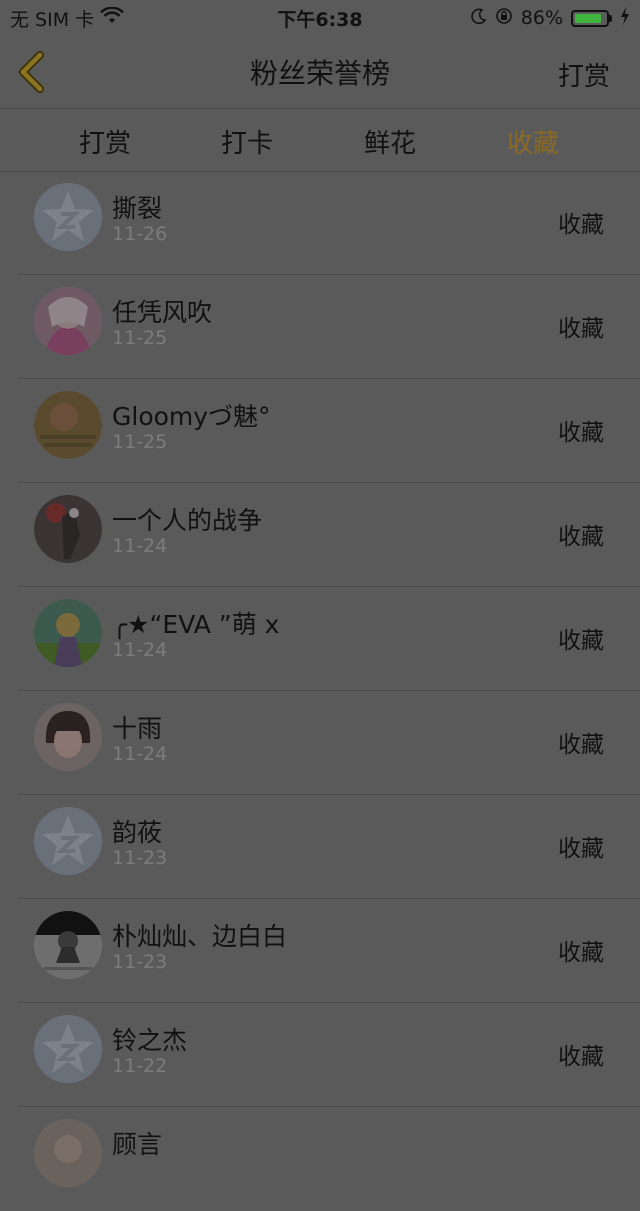 The image size is (640, 1211). Describe the element at coordinates (625, 18) in the screenshot. I see `charging-bolt-icon` at that location.